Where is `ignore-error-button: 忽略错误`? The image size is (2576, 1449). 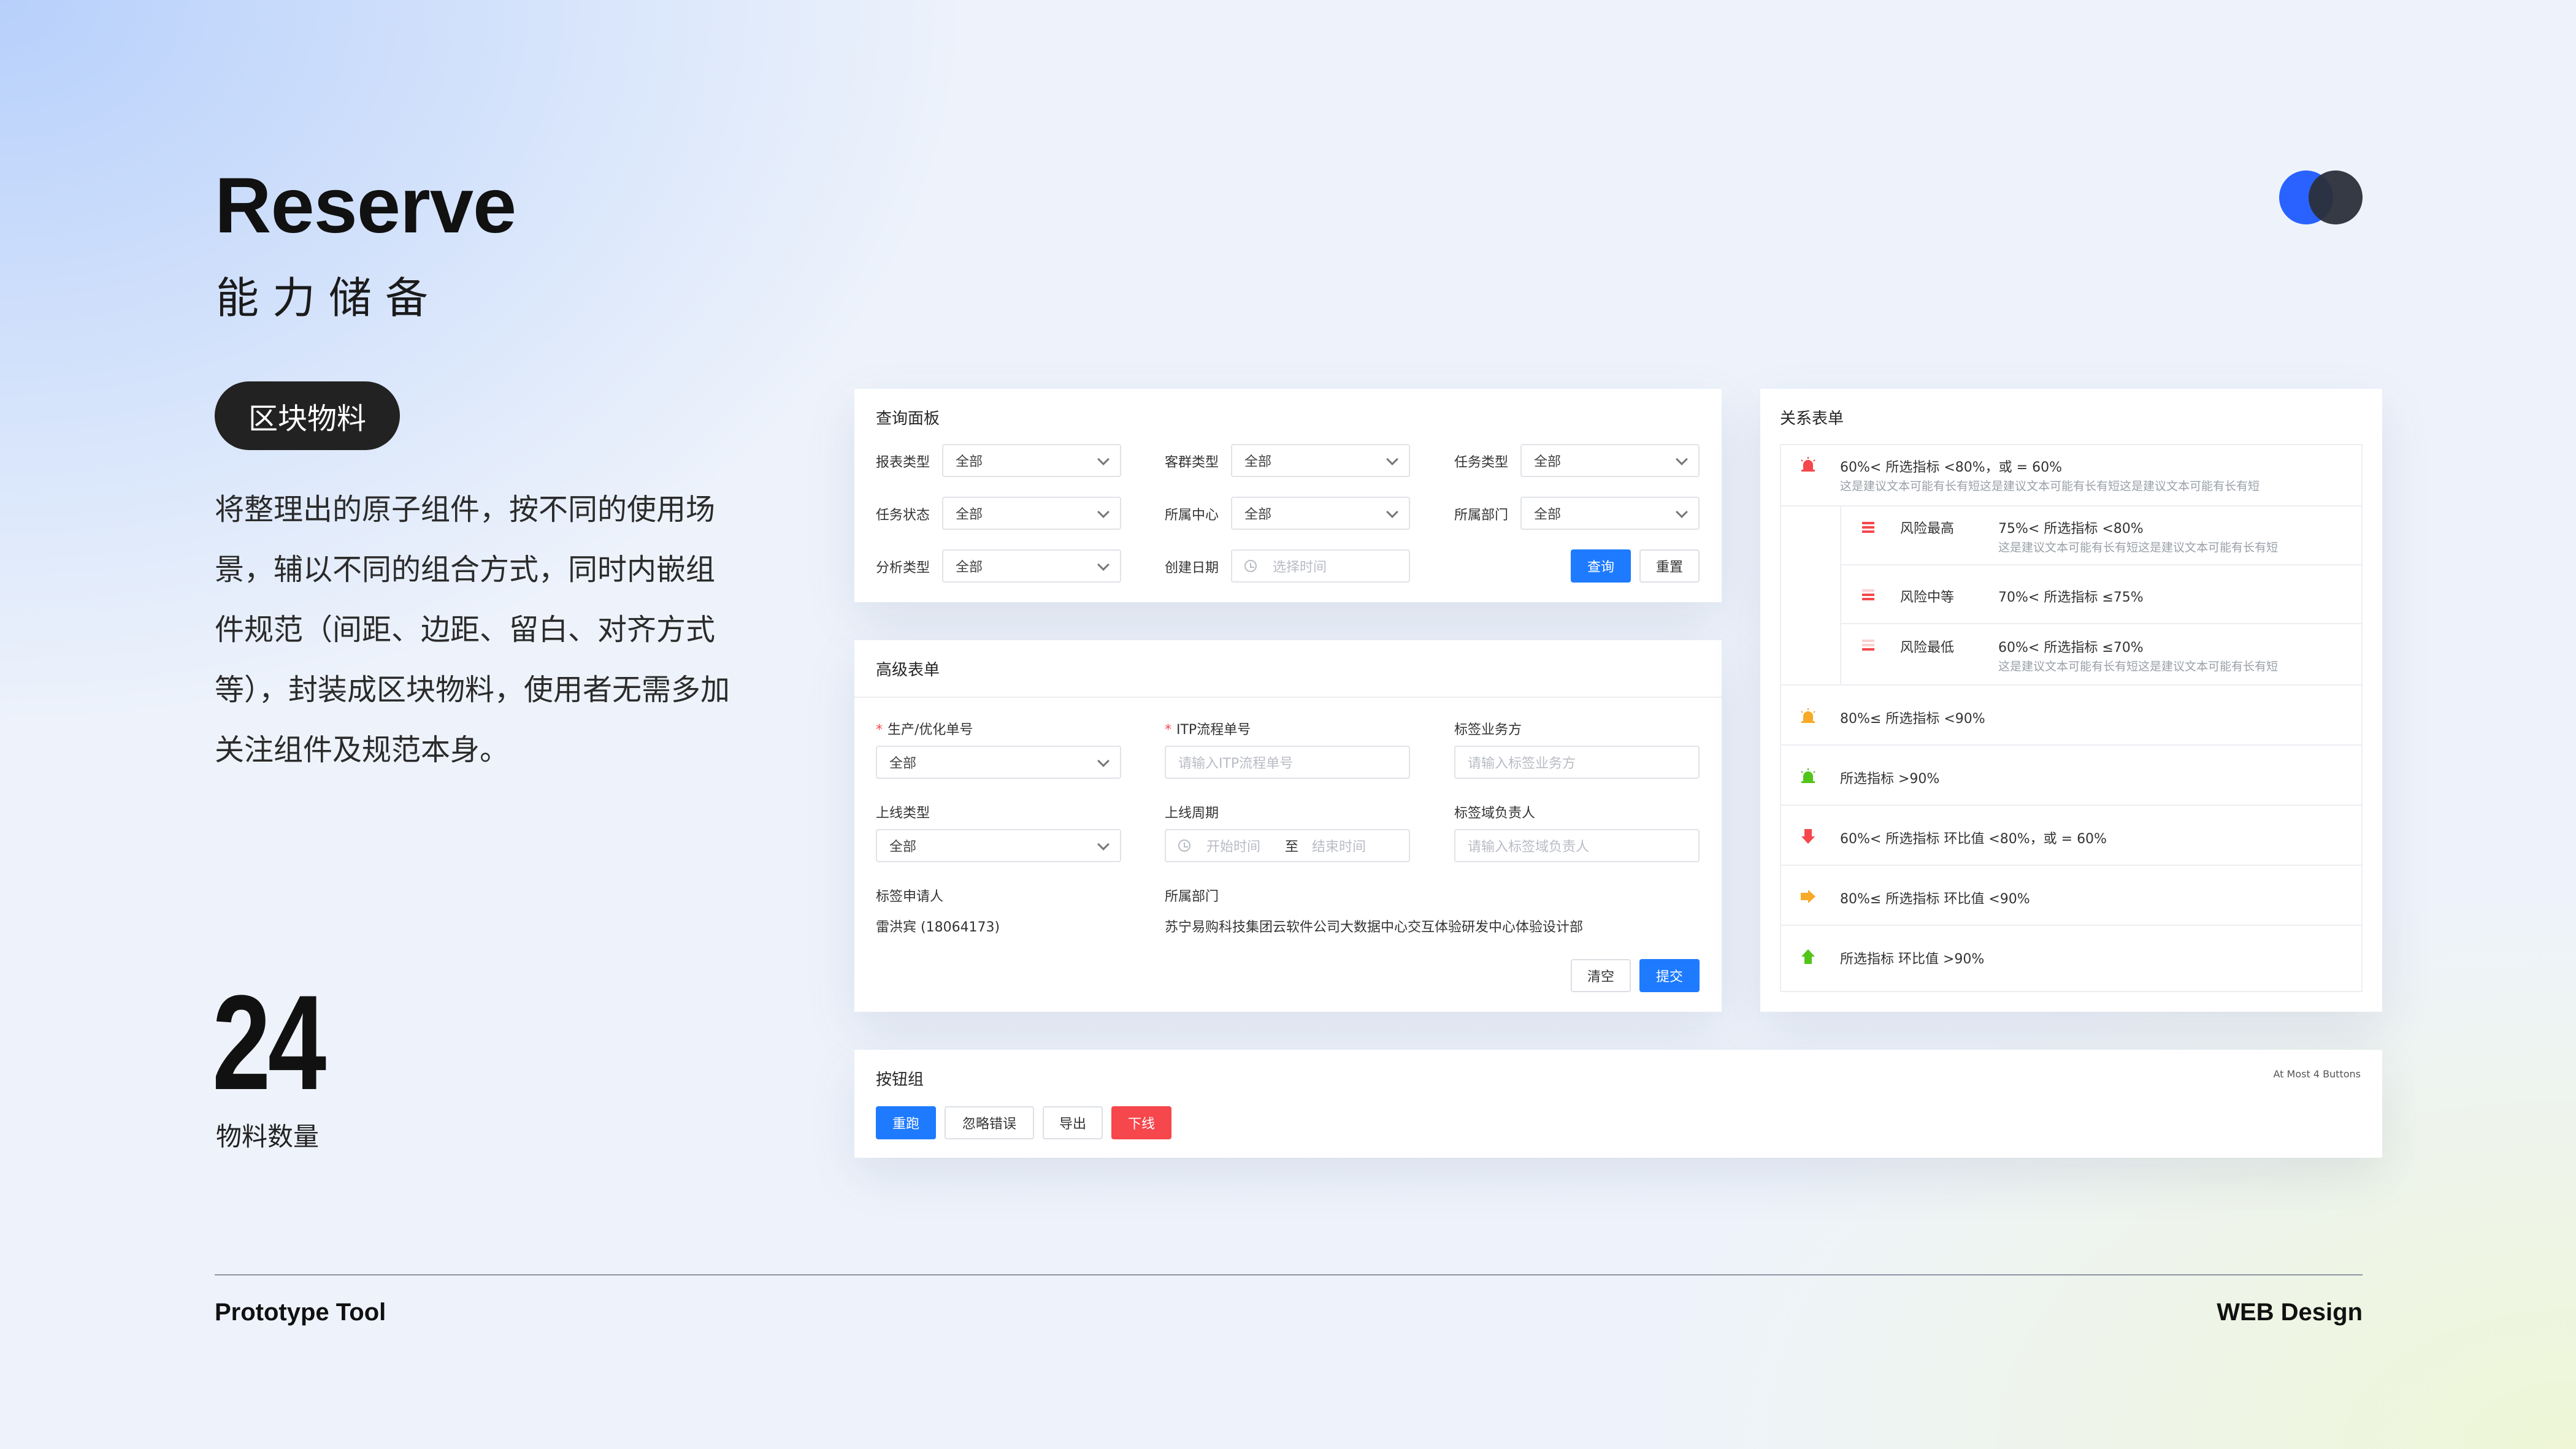 ignore-error-button: 忽略错误 is located at coordinates (989, 1122).